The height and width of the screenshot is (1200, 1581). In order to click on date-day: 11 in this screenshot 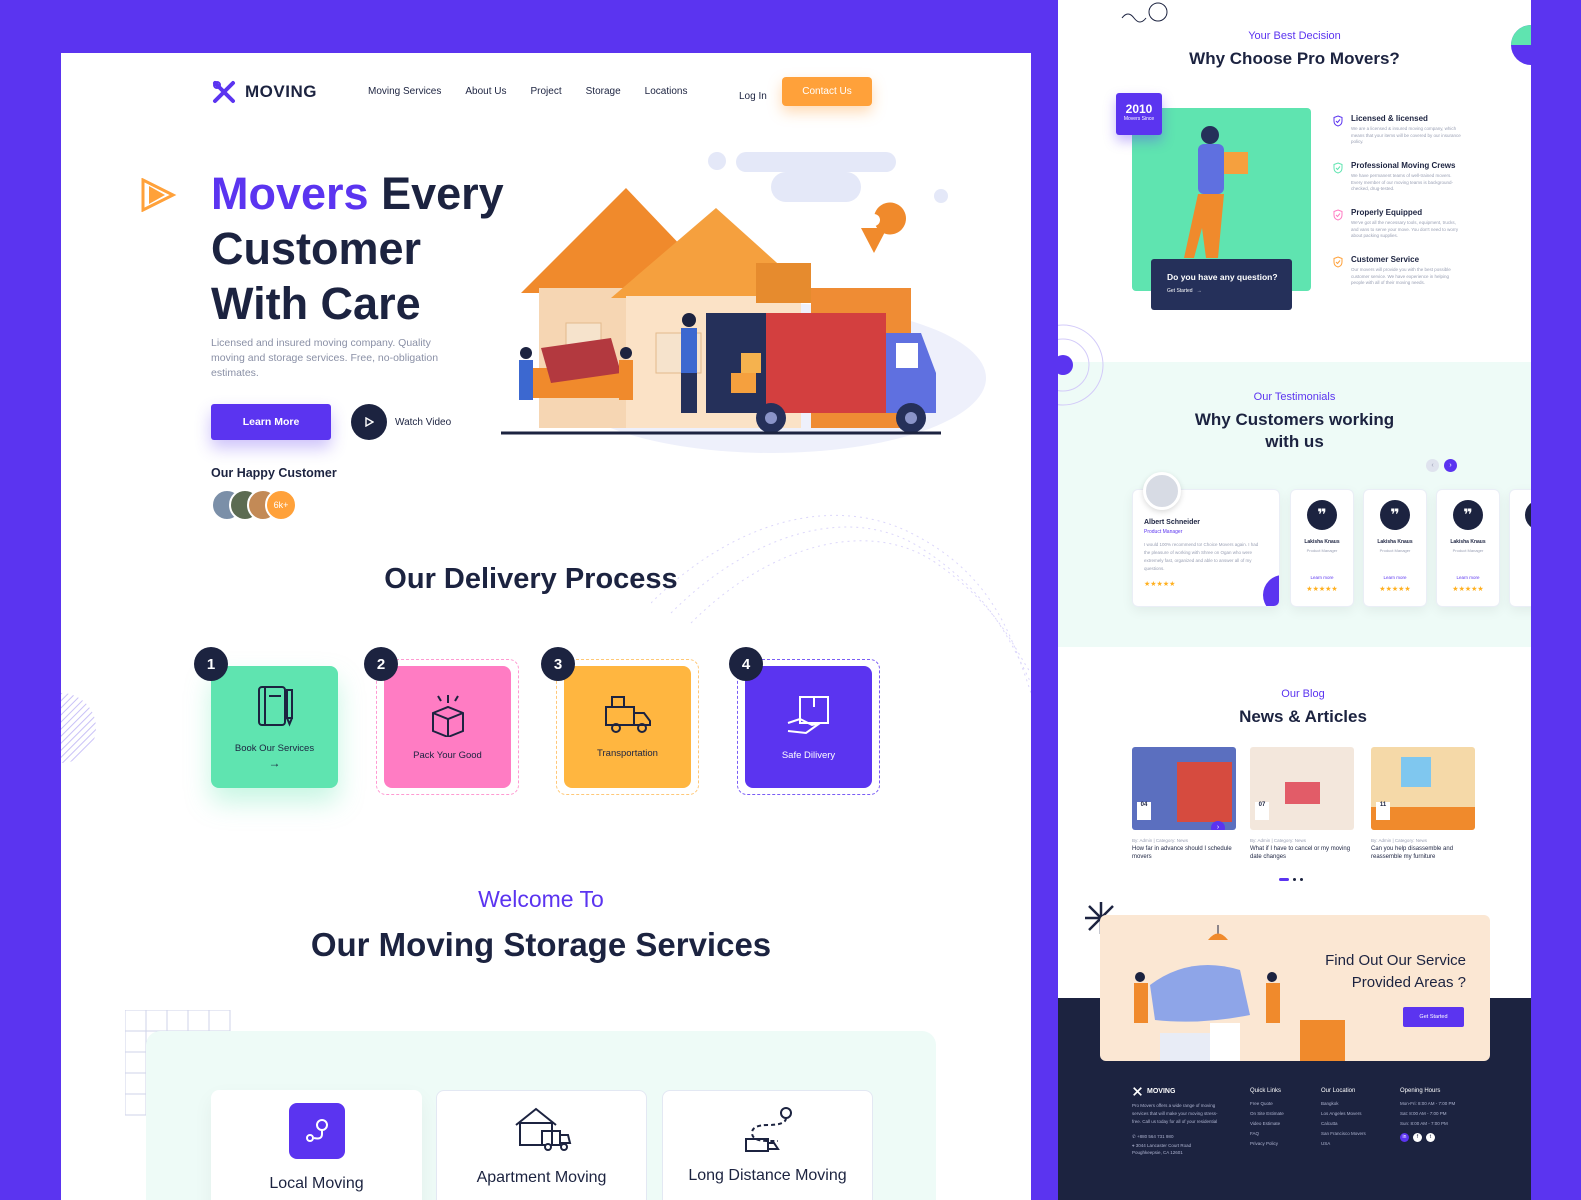, I will do `click(1383, 805)`.